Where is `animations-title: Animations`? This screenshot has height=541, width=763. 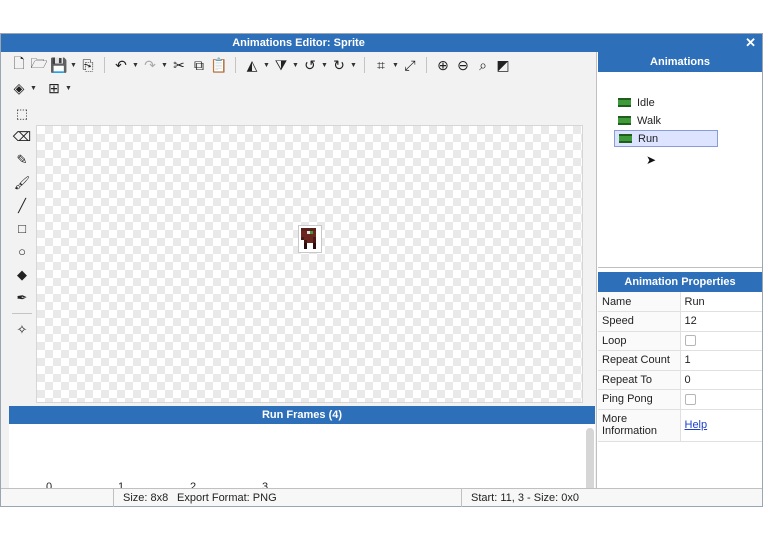
animations-title: Animations is located at coordinates (680, 62).